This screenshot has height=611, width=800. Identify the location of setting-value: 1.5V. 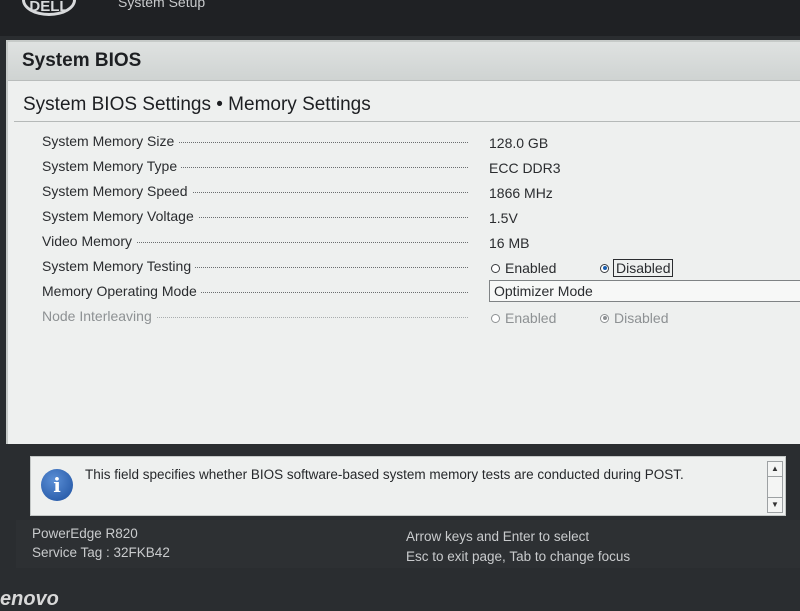
(503, 218).